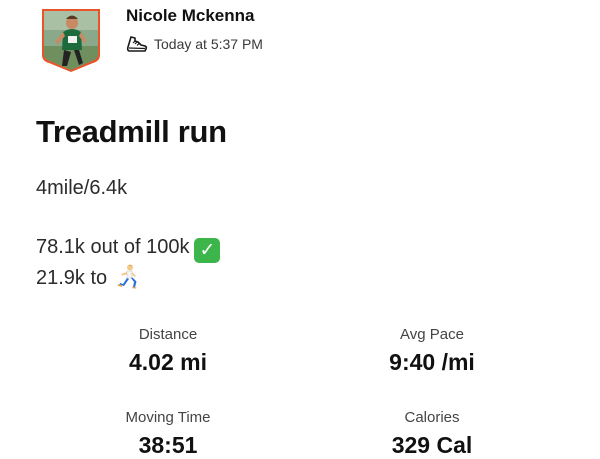 This screenshot has height=459, width=600. Describe the element at coordinates (208, 44) in the screenshot. I see `activity-timestamp: Today at 5:37 PM` at that location.